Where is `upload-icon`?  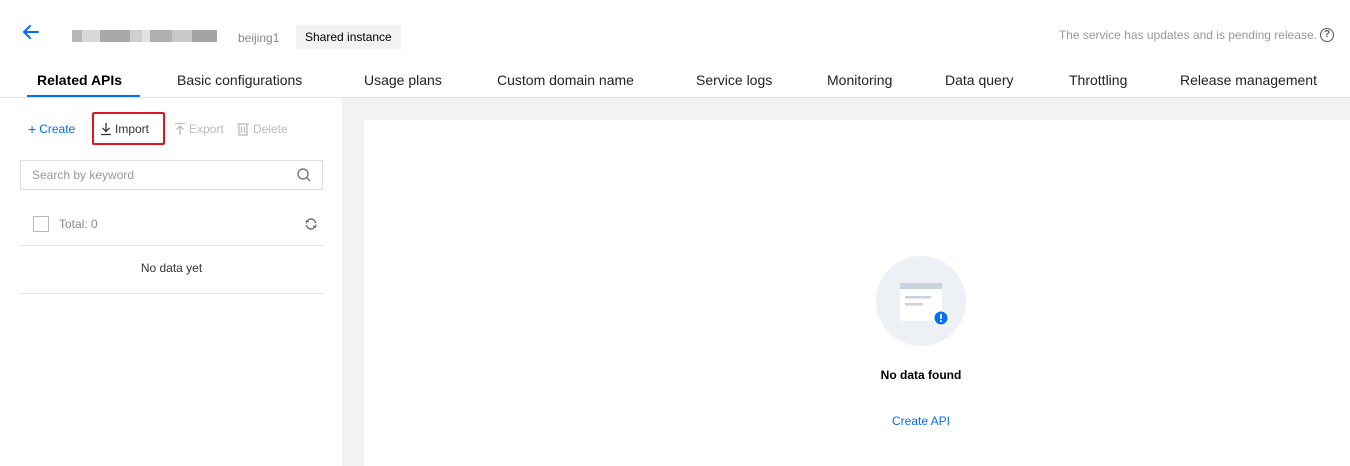 upload-icon is located at coordinates (180, 128).